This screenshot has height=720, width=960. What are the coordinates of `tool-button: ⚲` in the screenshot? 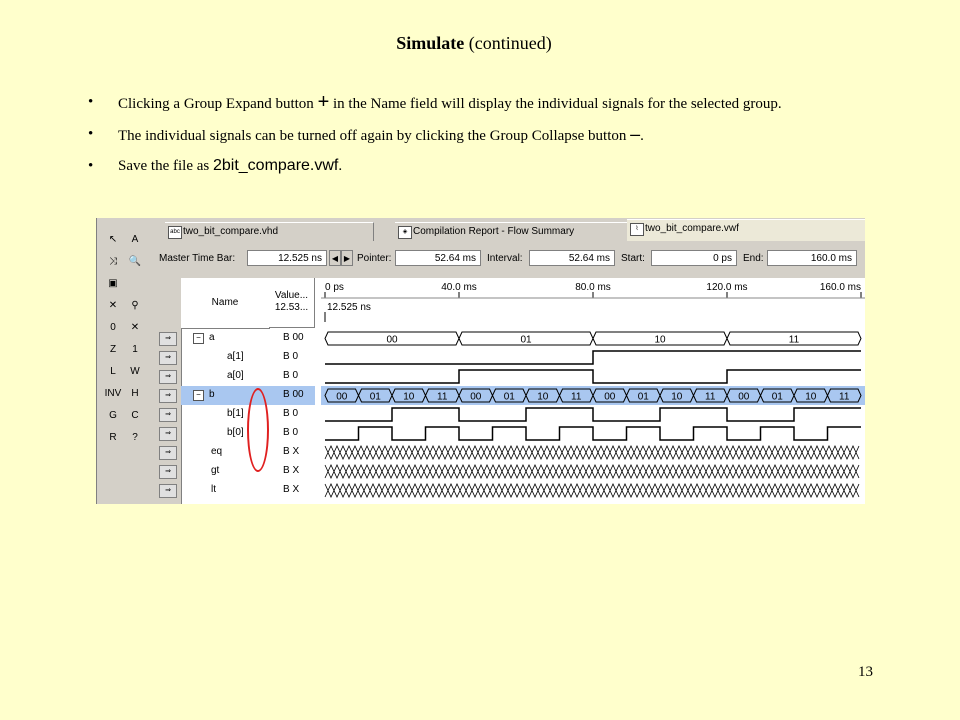 It's located at (135, 306).